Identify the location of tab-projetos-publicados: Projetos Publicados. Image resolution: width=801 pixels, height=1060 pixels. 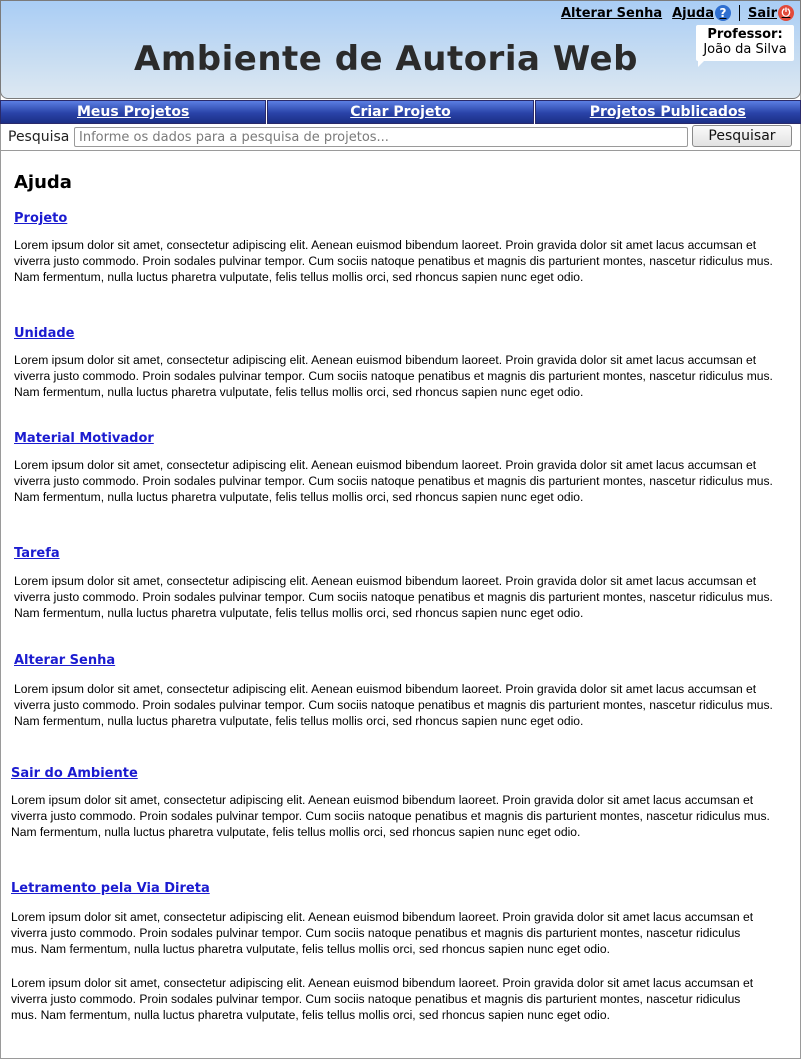
(667, 112).